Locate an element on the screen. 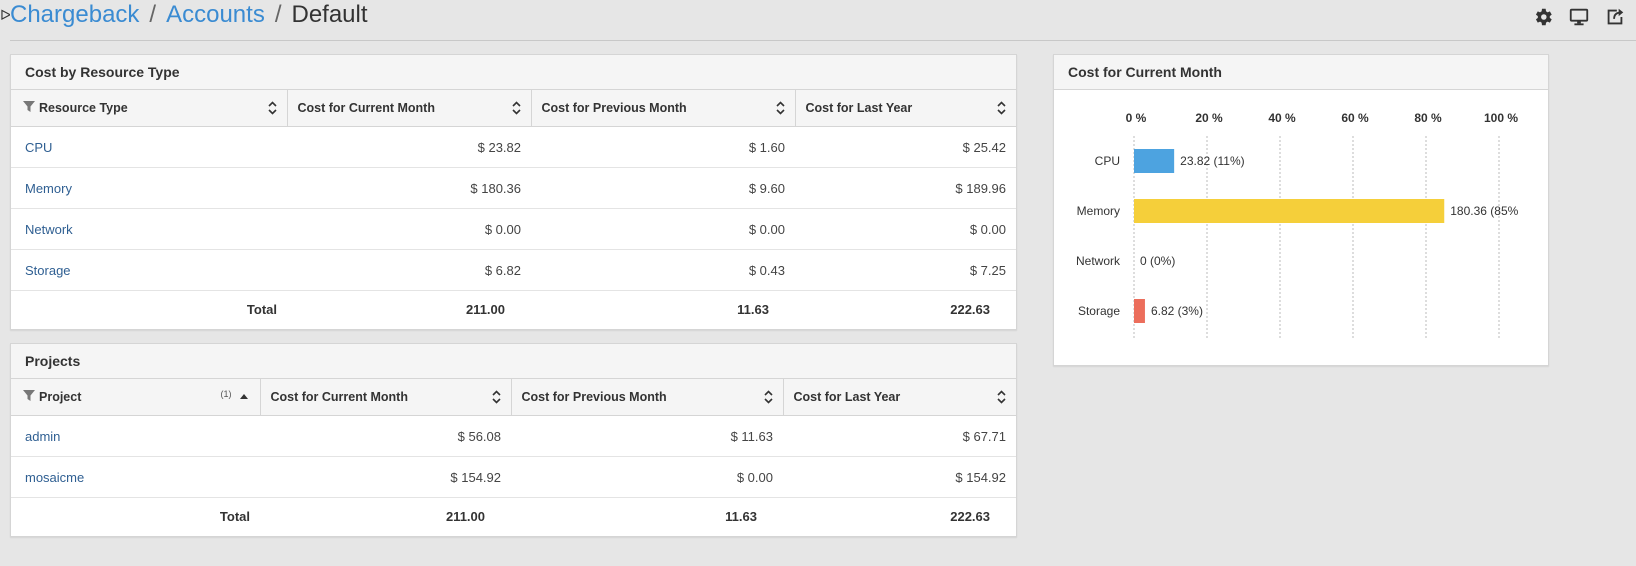 The height and width of the screenshot is (566, 1636). data-label: 23.82 (11%) is located at coordinates (1212, 161).